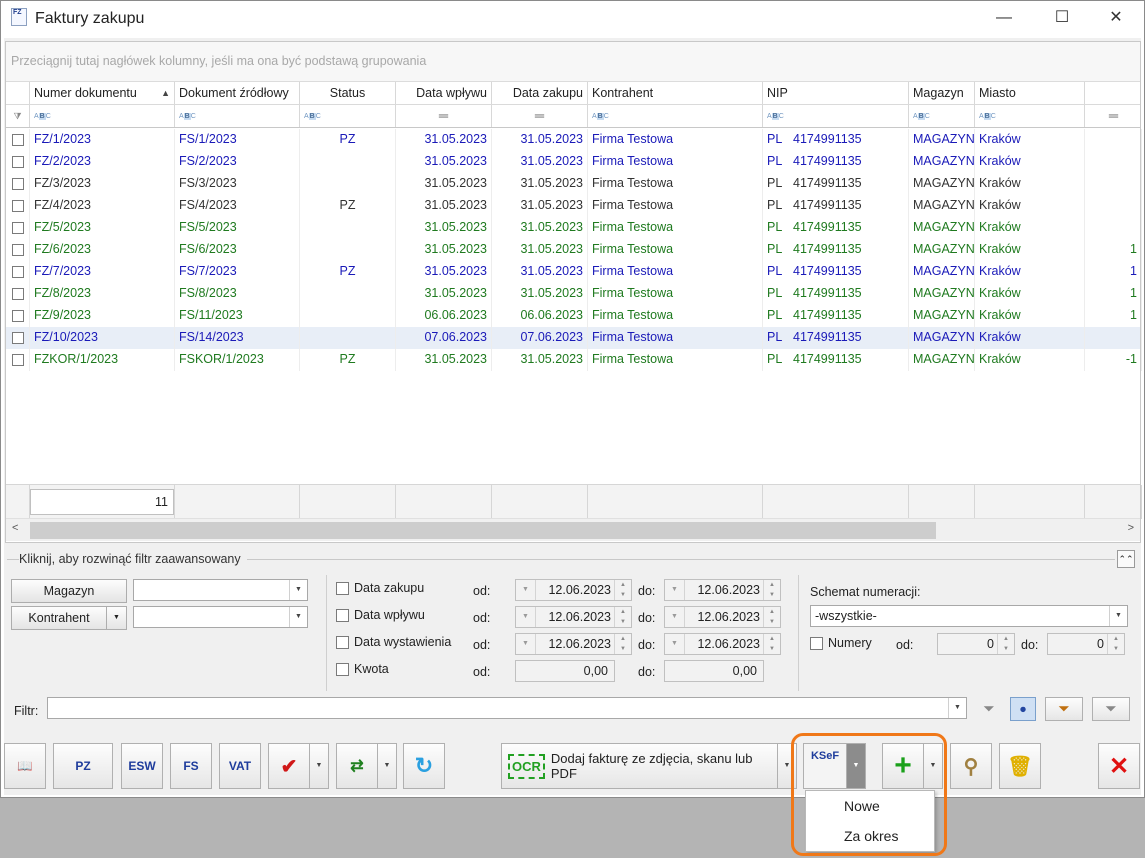  I want to click on magazyn-combo: ▼, so click(220, 590).